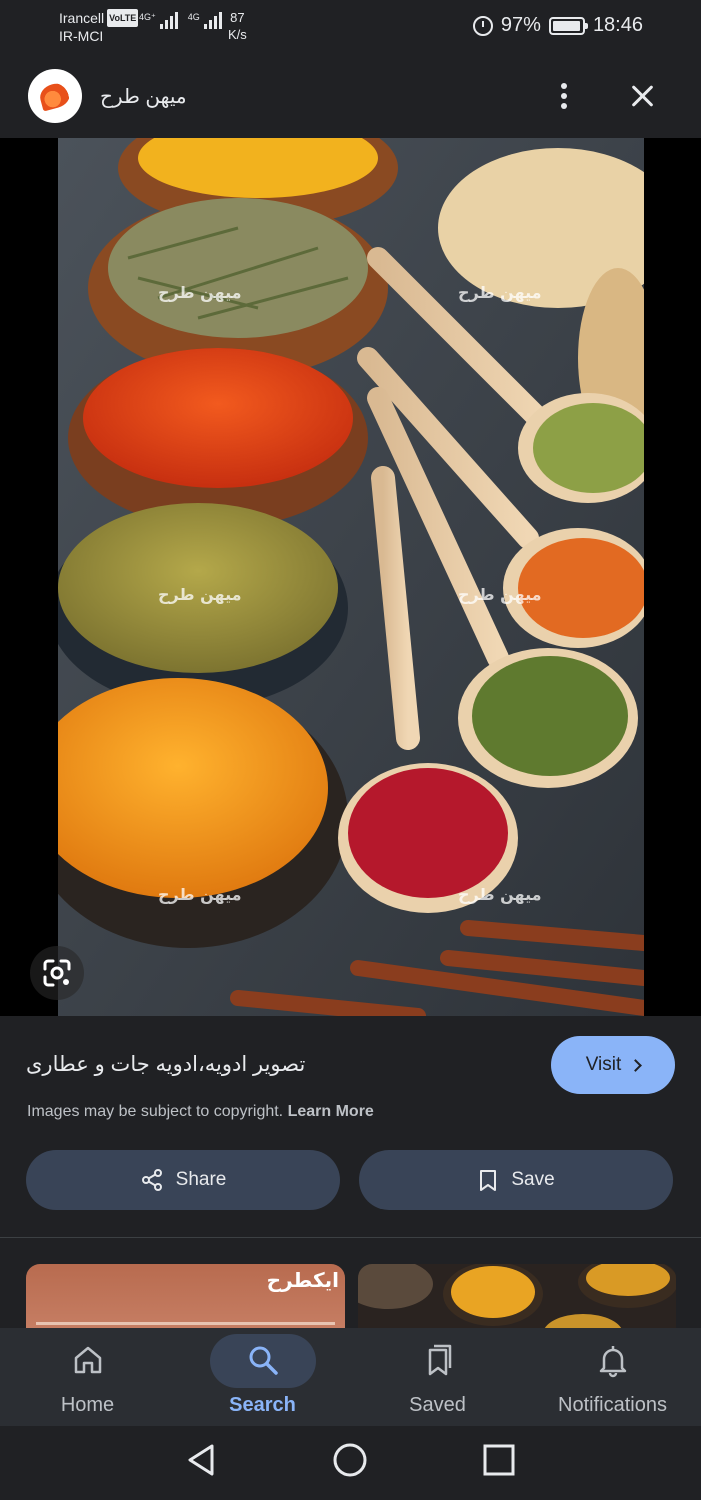  Describe the element at coordinates (193, 17) in the screenshot. I see `network-type-2: 4G` at that location.